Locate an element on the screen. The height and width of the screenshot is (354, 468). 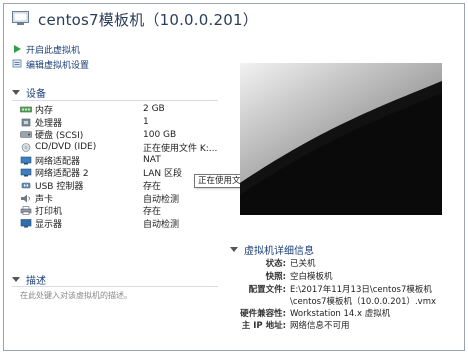
detail-key: 配置文件: is located at coordinates (267, 290).